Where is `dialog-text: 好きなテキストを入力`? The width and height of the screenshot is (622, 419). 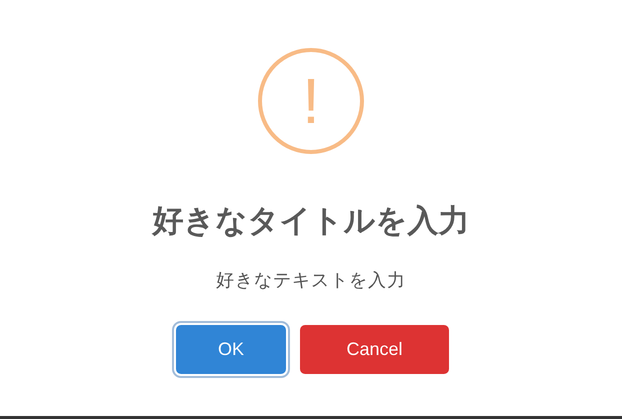 dialog-text: 好きなテキストを入力 is located at coordinates (311, 281).